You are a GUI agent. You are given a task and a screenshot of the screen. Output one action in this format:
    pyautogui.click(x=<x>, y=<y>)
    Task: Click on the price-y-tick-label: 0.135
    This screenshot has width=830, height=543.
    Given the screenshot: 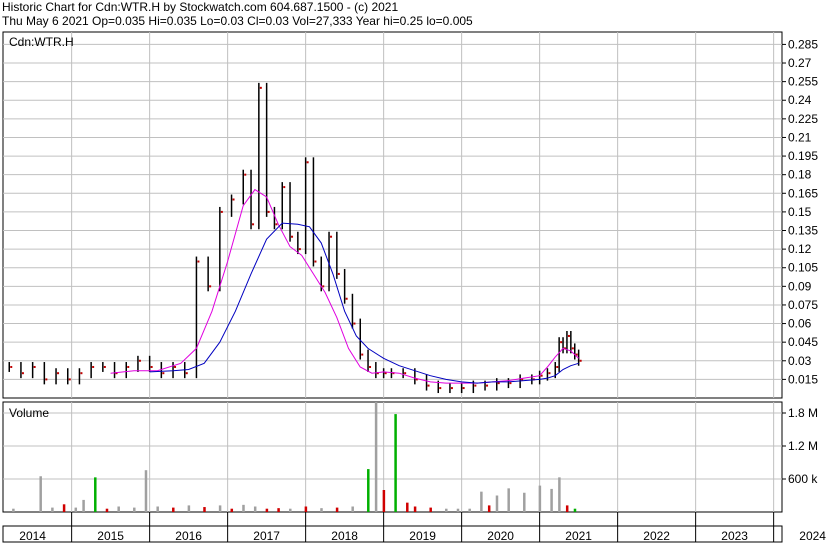 What is the action you would take?
    pyautogui.click(x=803, y=231)
    